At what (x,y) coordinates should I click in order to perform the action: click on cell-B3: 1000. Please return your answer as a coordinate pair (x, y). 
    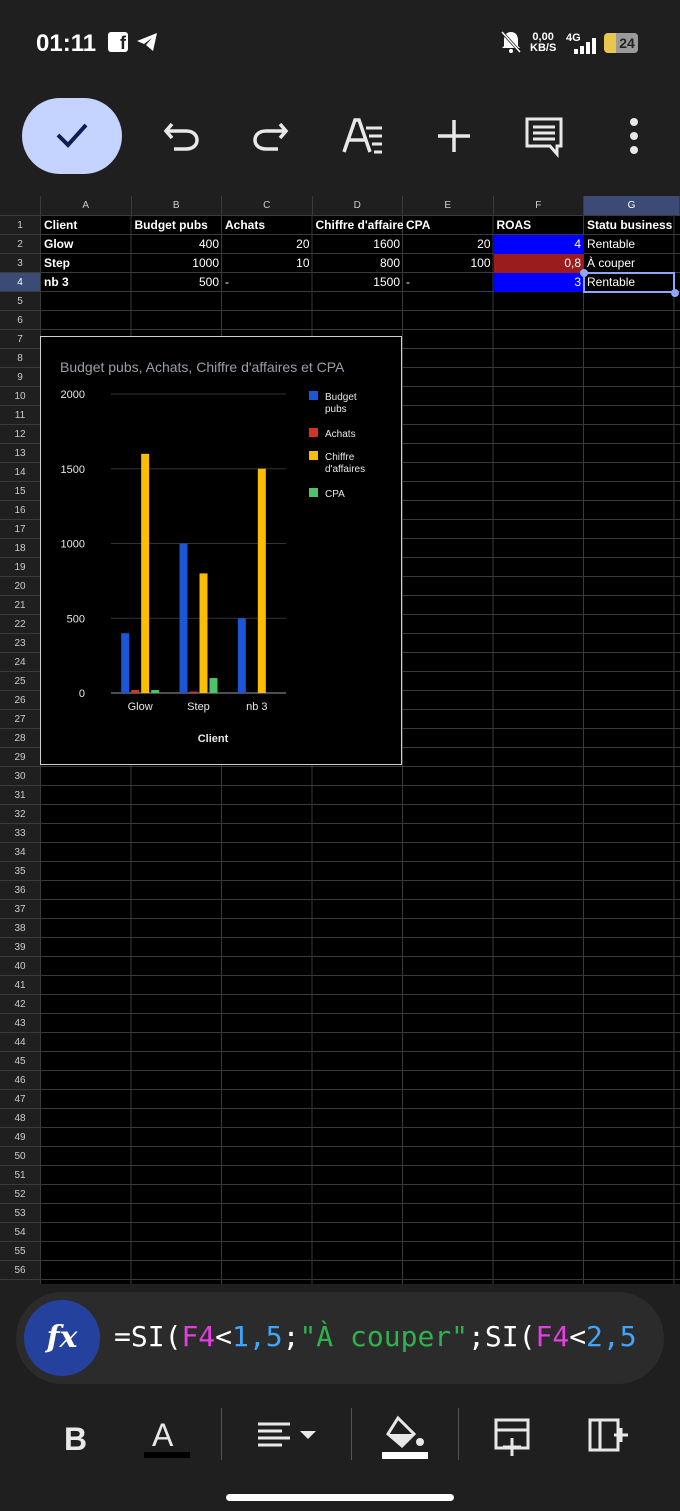
    Looking at the image, I should click on (177, 263).